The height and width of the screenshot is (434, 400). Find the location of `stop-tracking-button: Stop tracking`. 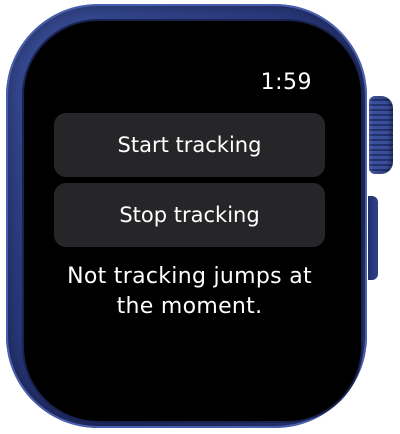

stop-tracking-button: Stop tracking is located at coordinates (189, 215).